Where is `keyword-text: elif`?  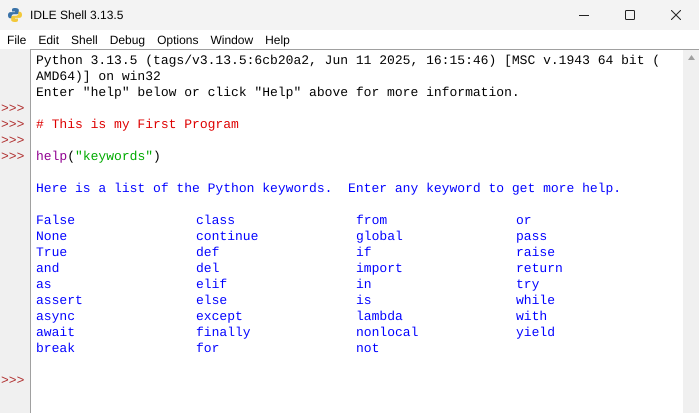
keyword-text: elif is located at coordinates (212, 285).